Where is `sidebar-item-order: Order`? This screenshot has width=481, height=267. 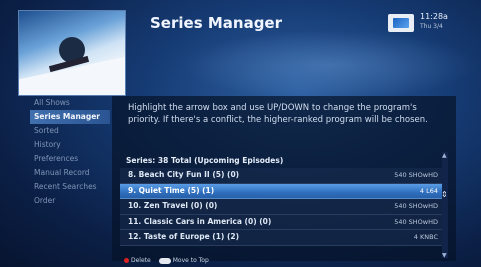
sidebar-item-order: Order is located at coordinates (70, 201).